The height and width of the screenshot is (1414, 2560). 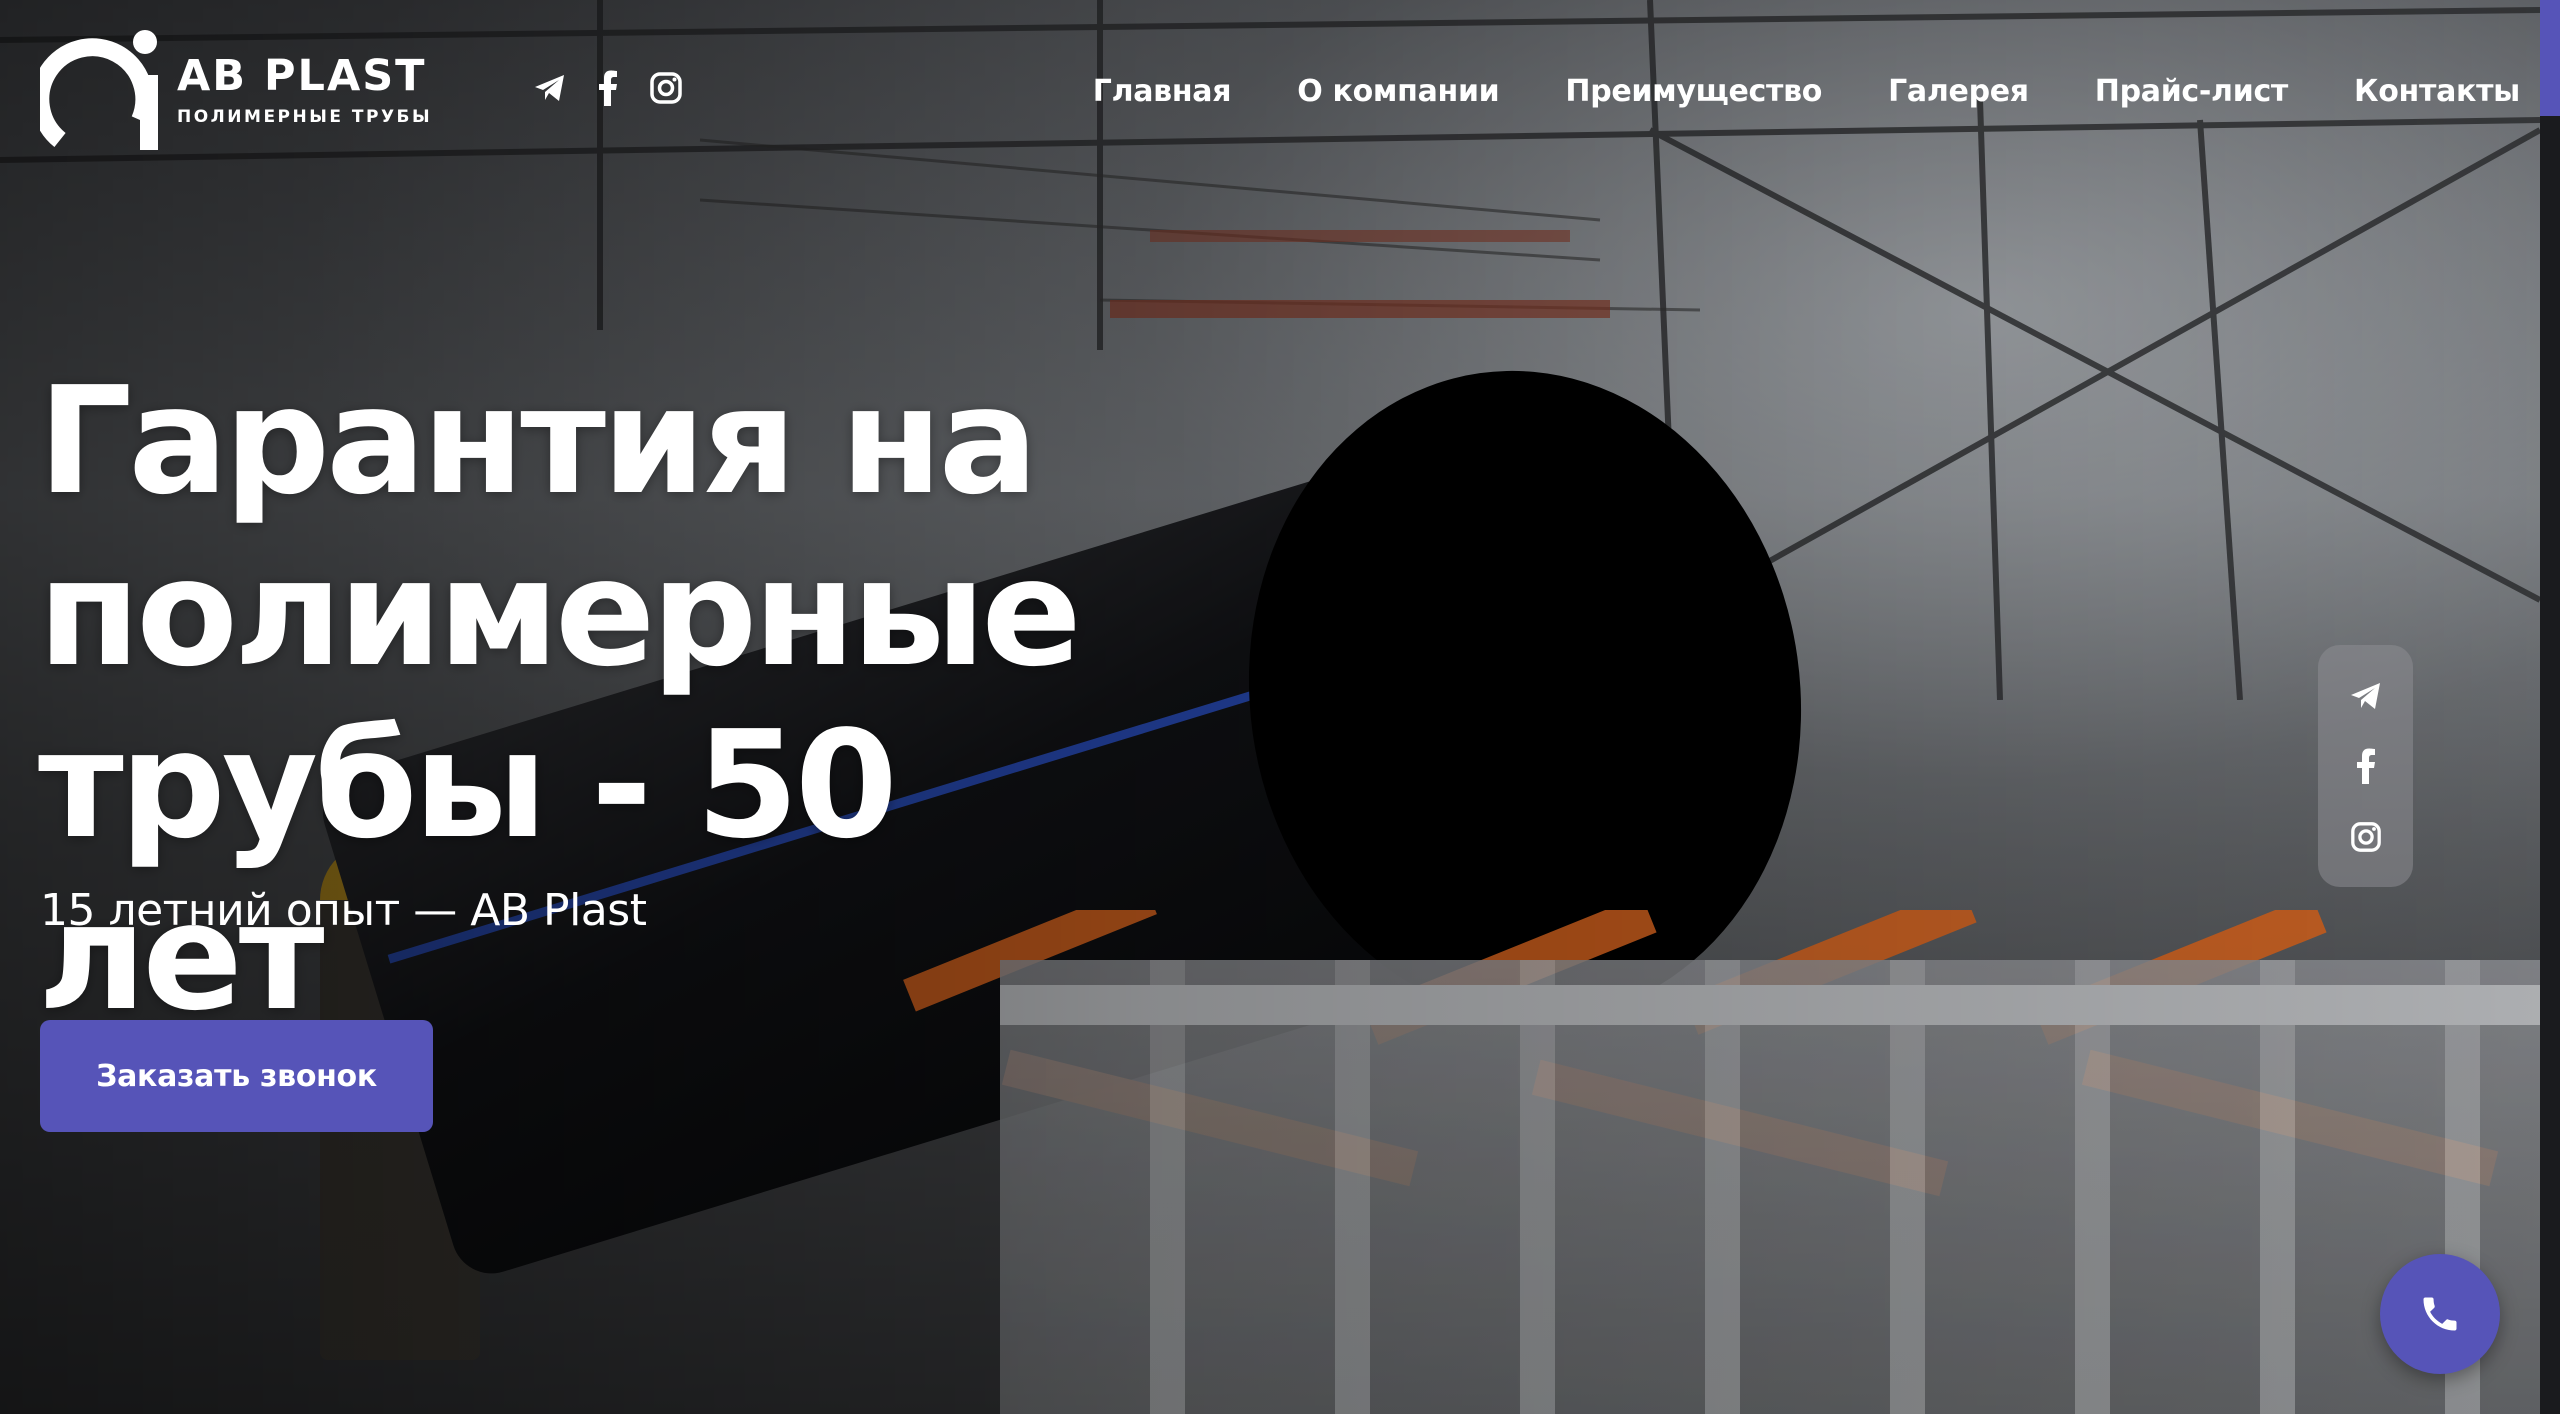 What do you see at coordinates (468, 871) in the screenshot?
I see `hero-headline-line-3: трубы - 50 лет` at bounding box center [468, 871].